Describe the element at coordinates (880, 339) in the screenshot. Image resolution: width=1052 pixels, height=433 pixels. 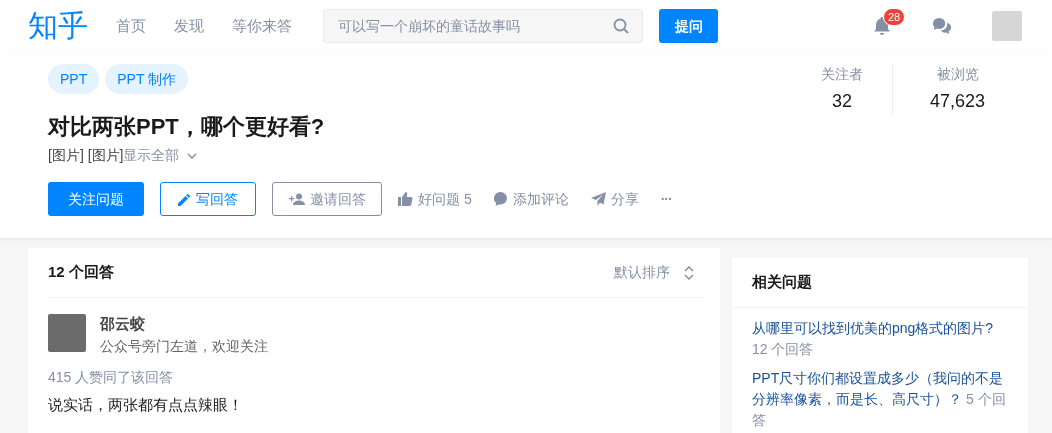
I see `related-question-link: 从哪里可以找到优美的png格式的图片? 12 个回答` at that location.